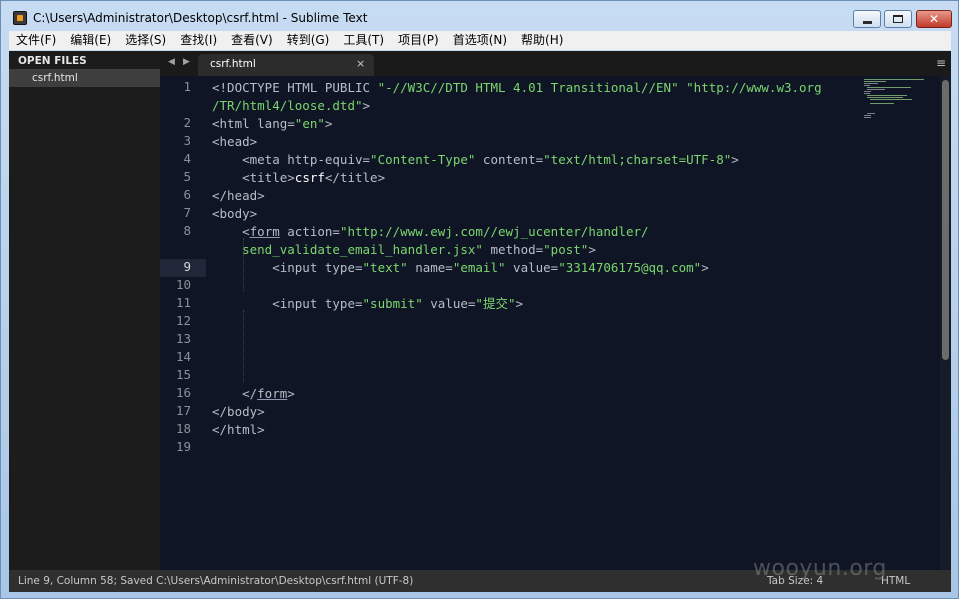  Describe the element at coordinates (867, 22) in the screenshot. I see `minimize-icon` at that location.